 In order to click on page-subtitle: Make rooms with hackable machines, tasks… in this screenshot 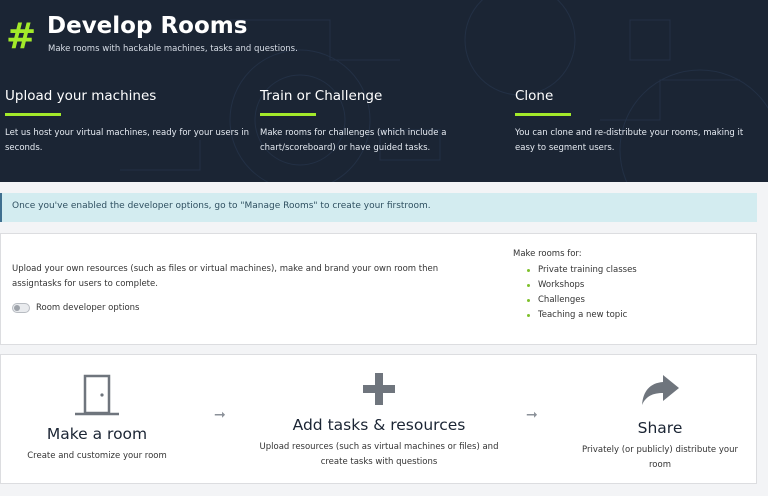, I will do `click(173, 49)`.